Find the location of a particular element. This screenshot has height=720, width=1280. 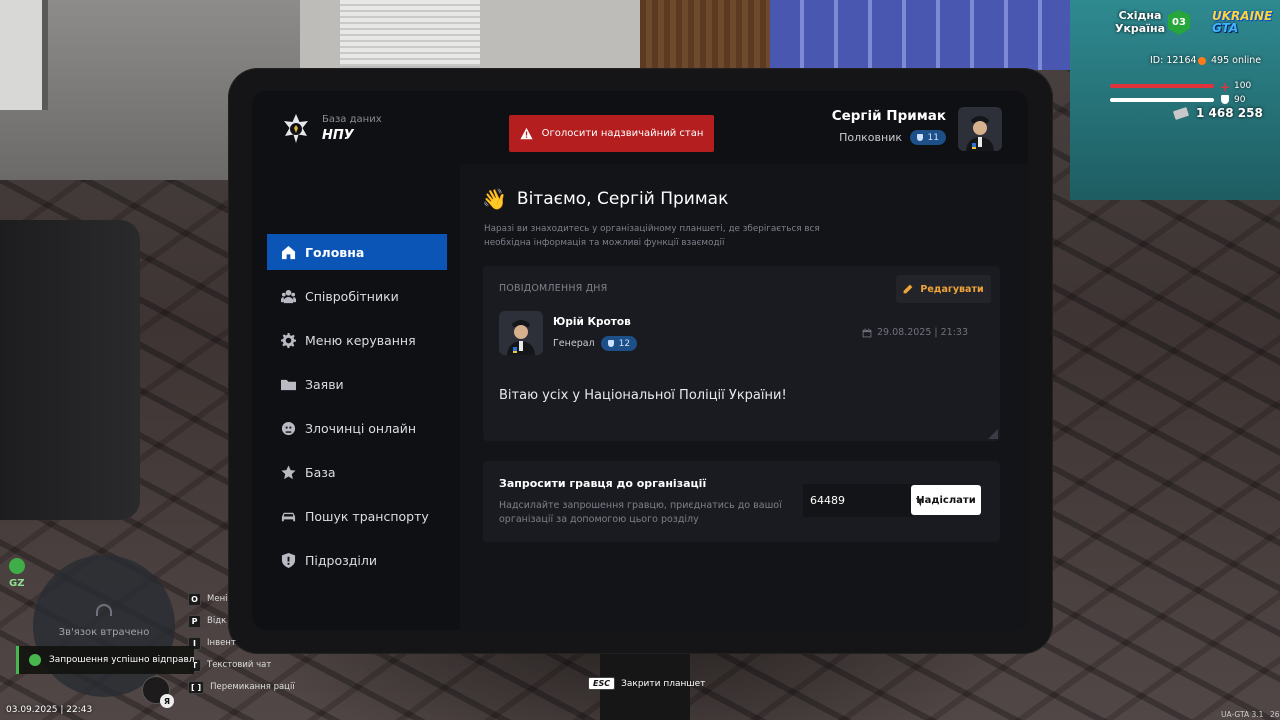

sidebar-item-label: Меню керування is located at coordinates (360, 340).